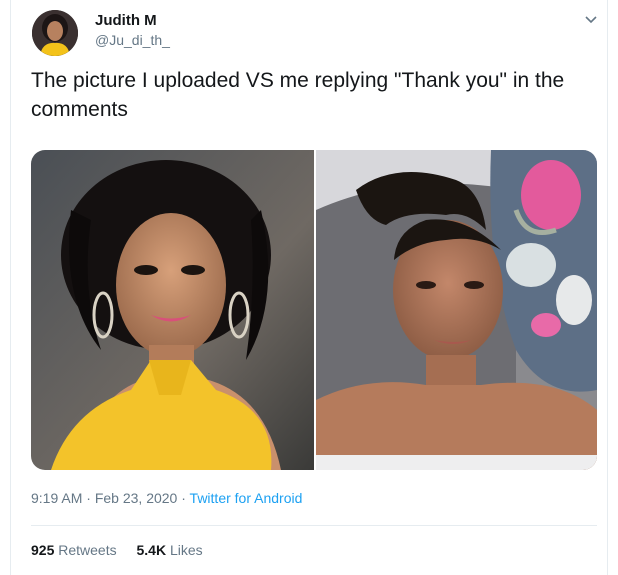 This screenshot has width=618, height=575. Describe the element at coordinates (184, 550) in the screenshot. I see `likes-label: Likes` at that location.